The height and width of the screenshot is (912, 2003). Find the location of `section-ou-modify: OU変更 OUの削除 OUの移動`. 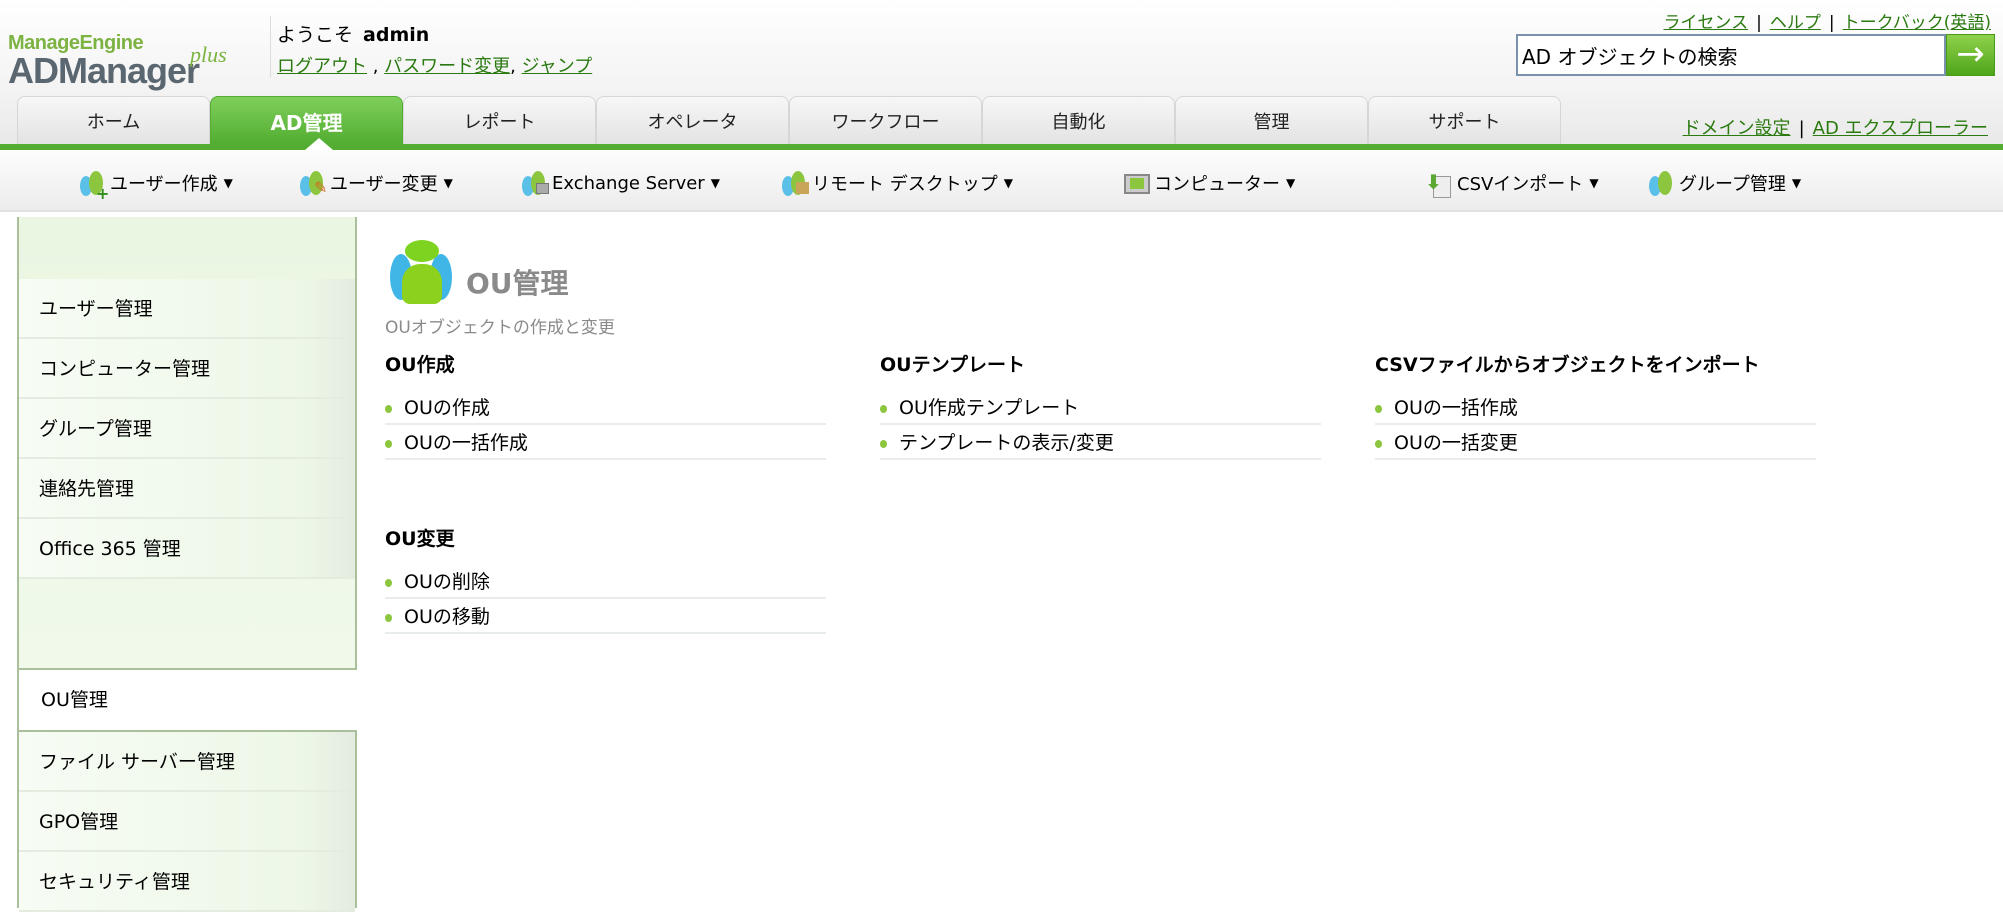

section-ou-modify: OU変更 OUの削除 OUの移動 is located at coordinates (605, 579).